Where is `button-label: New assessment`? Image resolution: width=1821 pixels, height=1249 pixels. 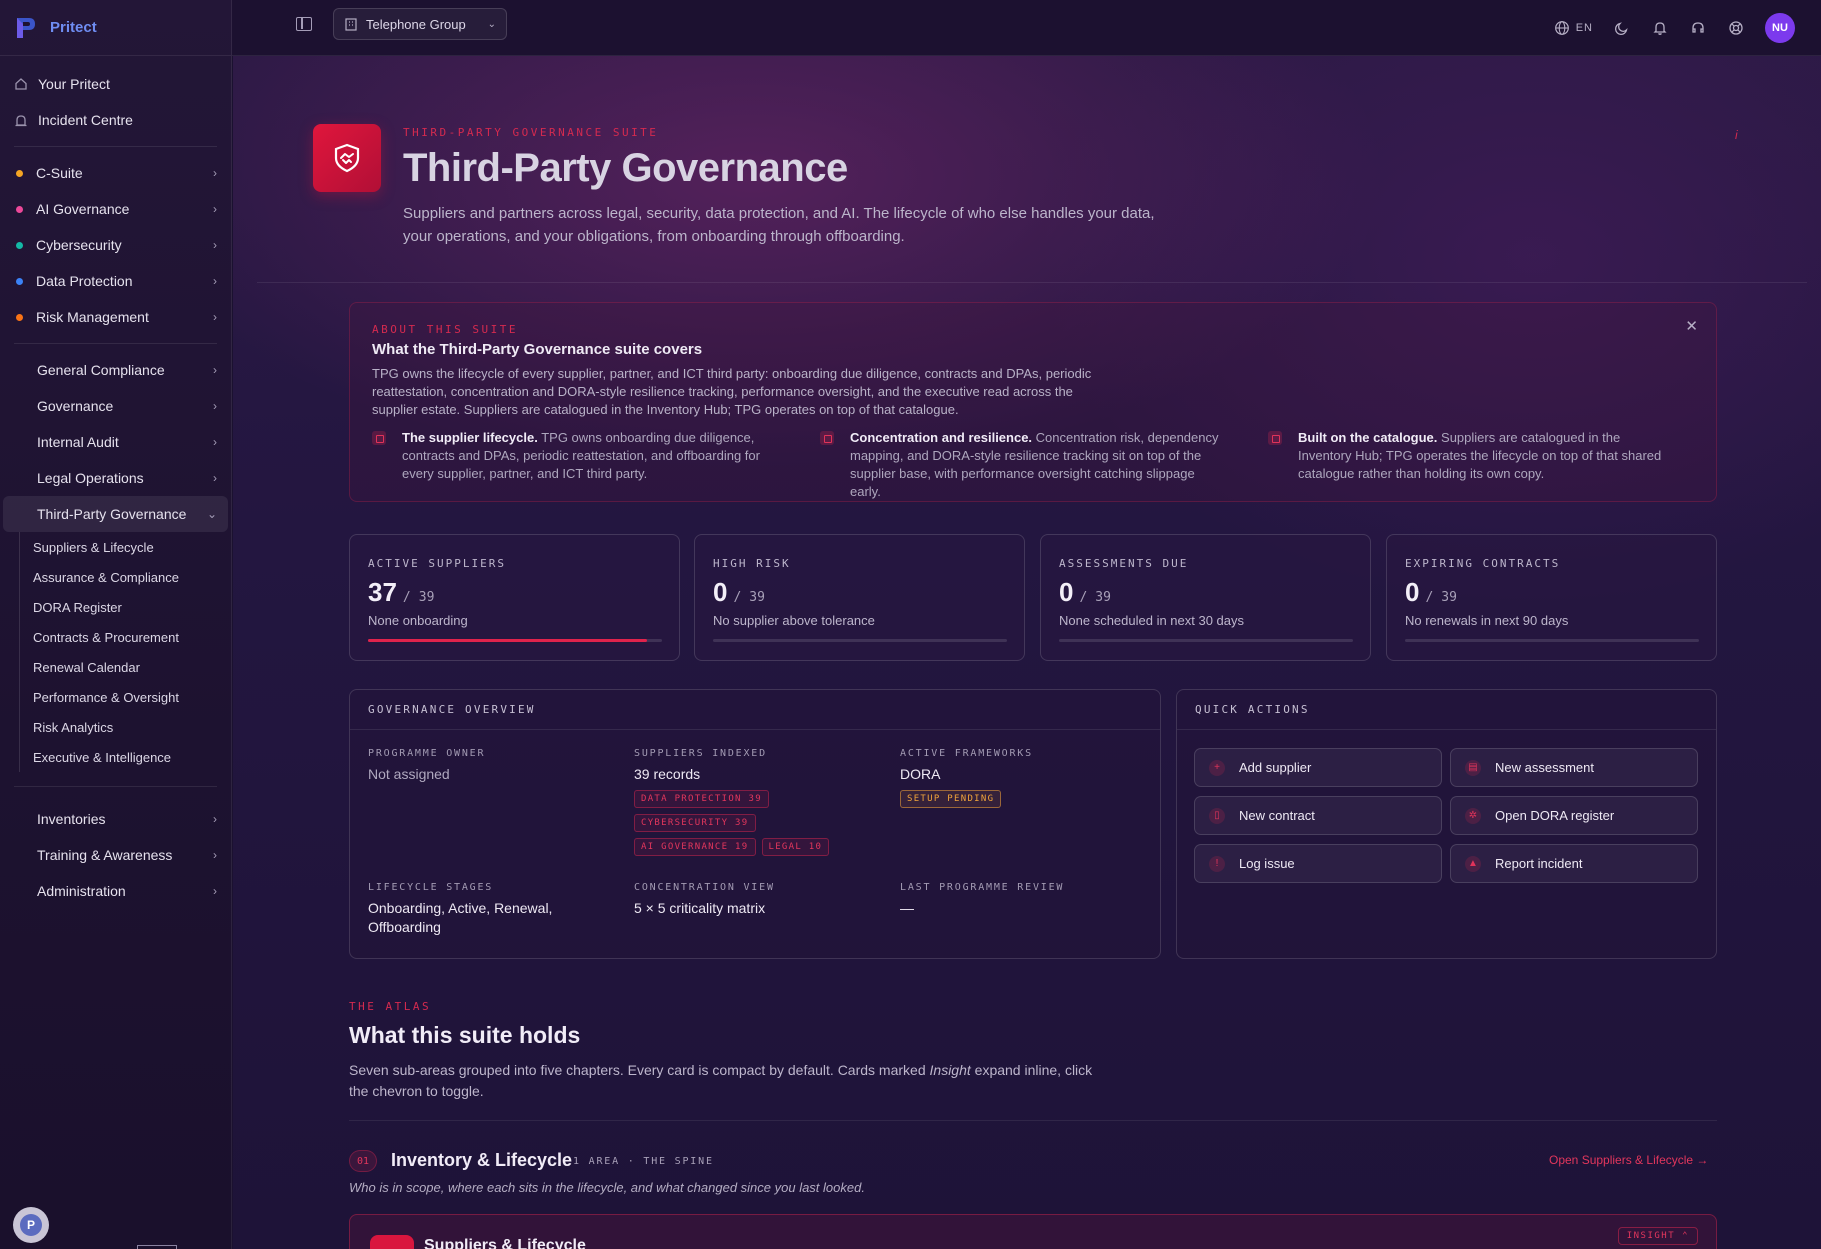
button-label: New assessment is located at coordinates (1544, 767).